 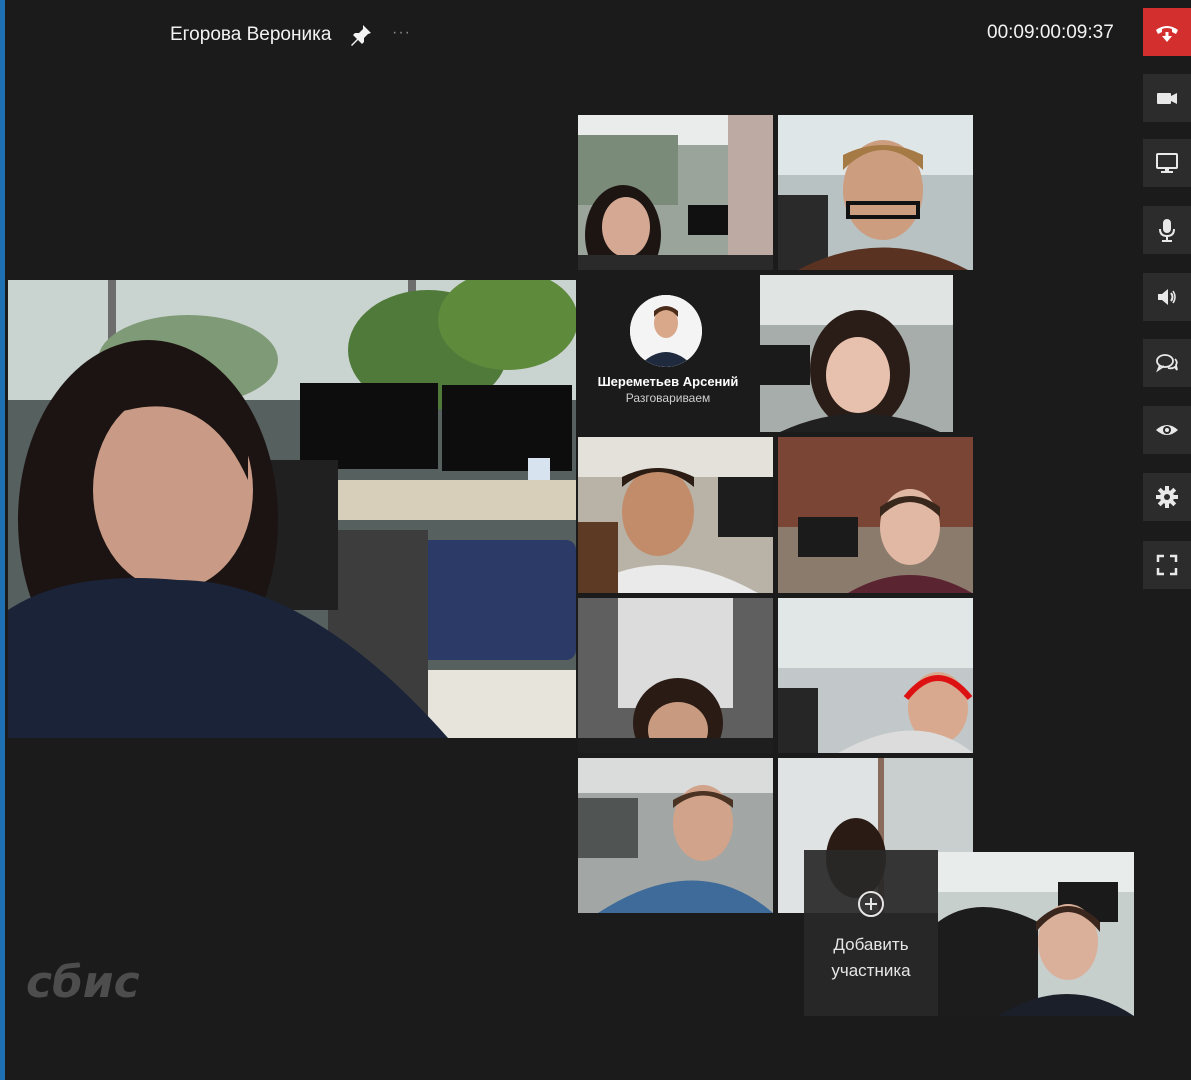 I want to click on chat-button, so click(x=1167, y=363).